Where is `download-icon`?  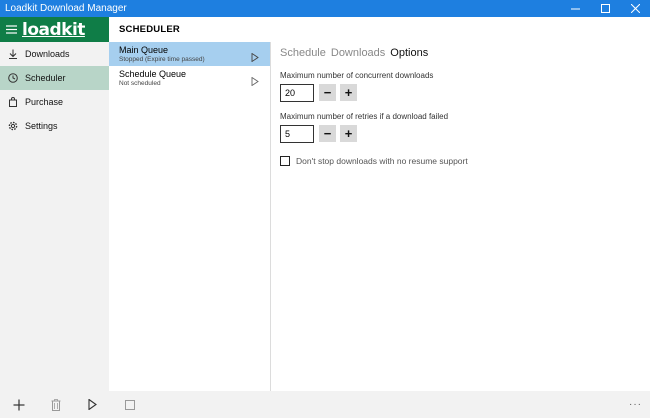
download-icon is located at coordinates (12, 54).